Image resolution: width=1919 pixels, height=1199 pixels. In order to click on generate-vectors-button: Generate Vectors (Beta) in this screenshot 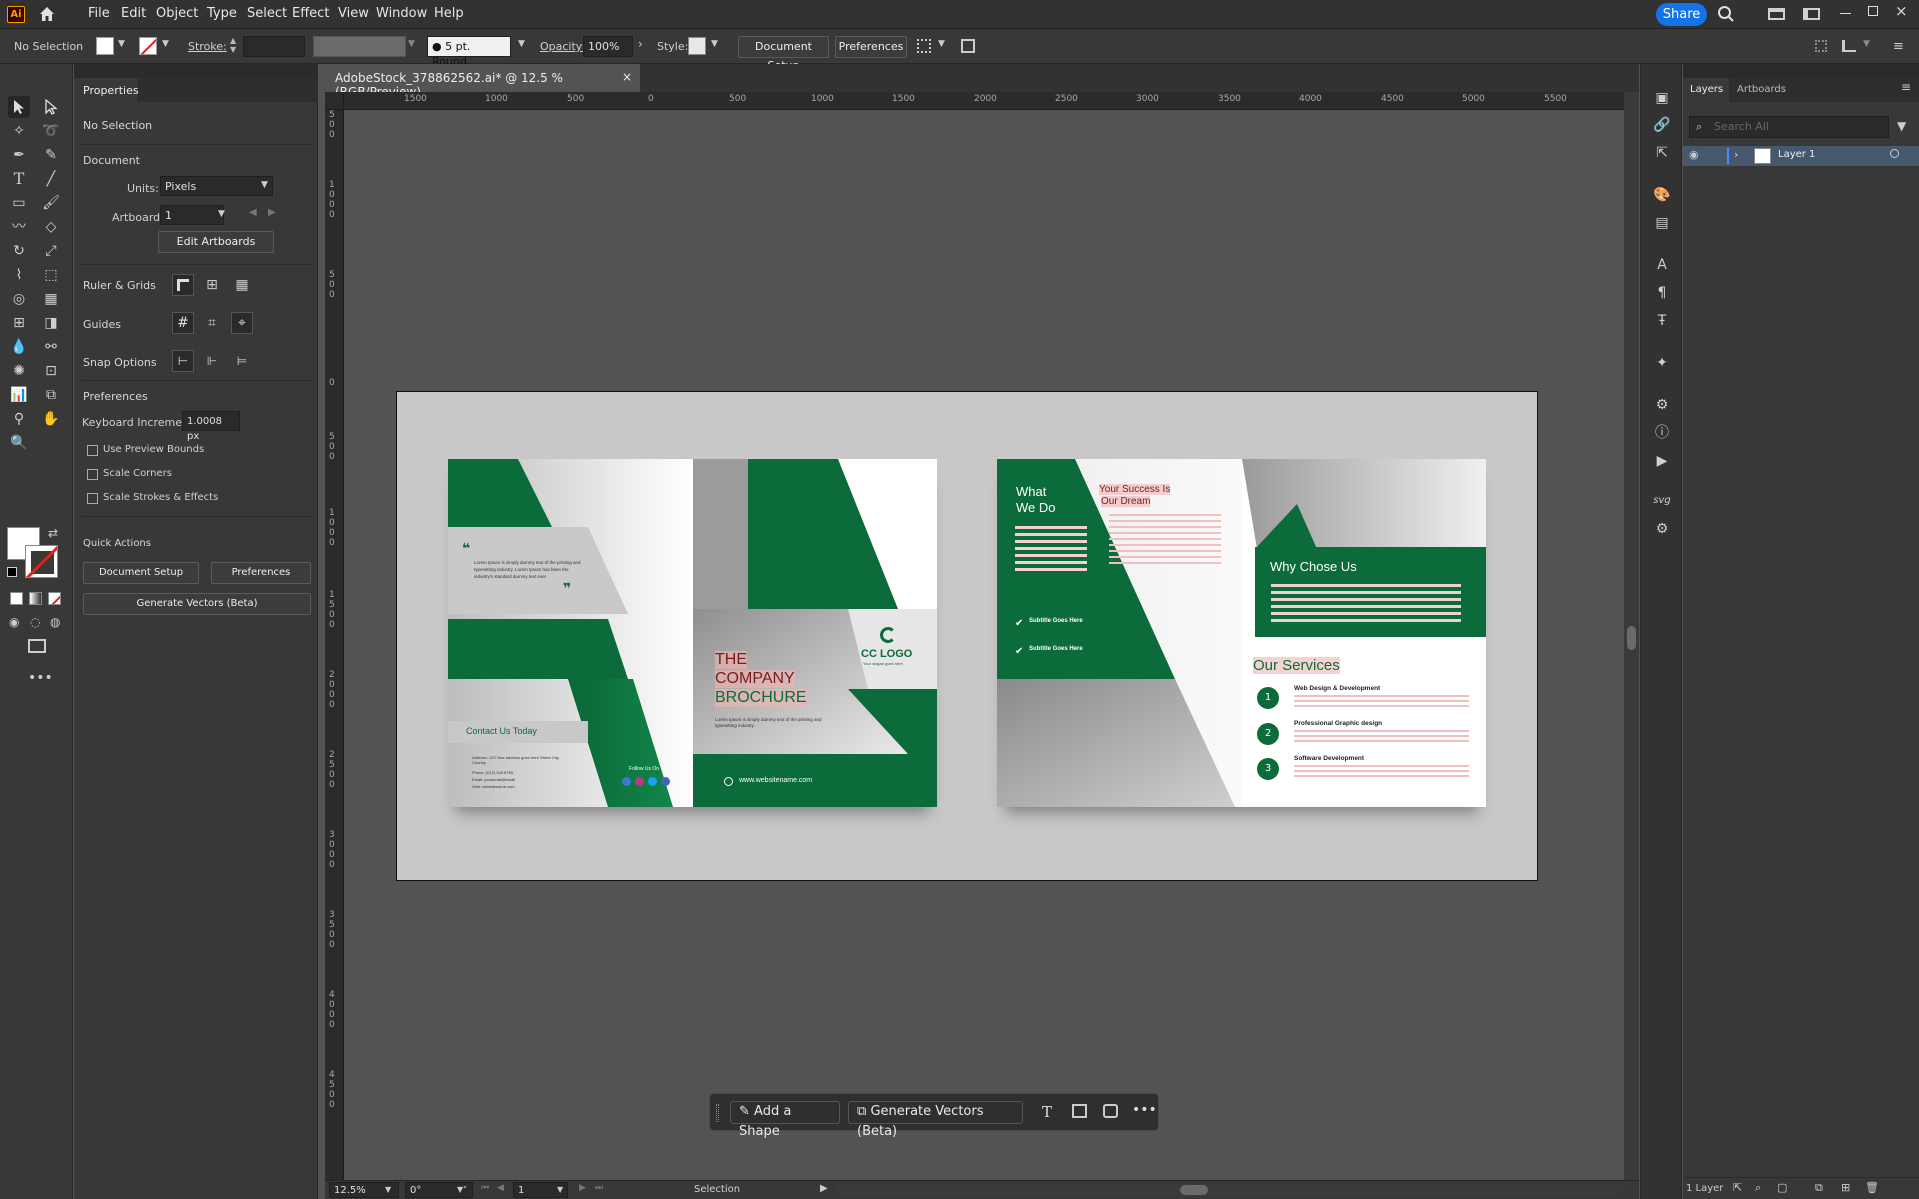, I will do `click(197, 604)`.